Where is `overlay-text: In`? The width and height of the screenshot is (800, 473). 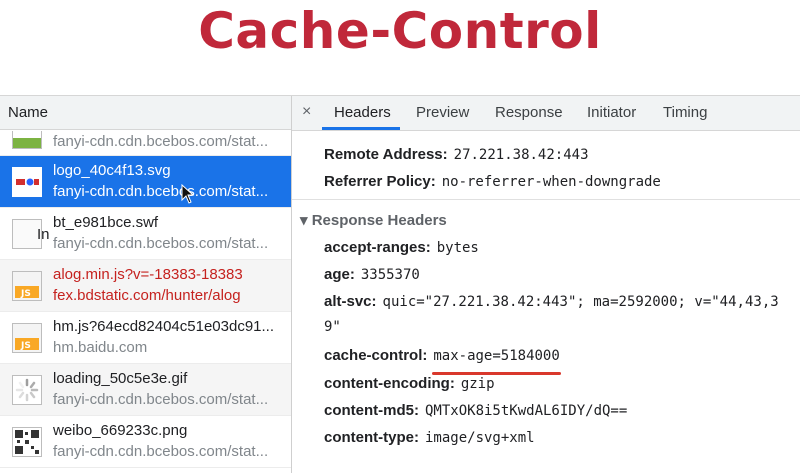
overlay-text: In is located at coordinates (43, 234).